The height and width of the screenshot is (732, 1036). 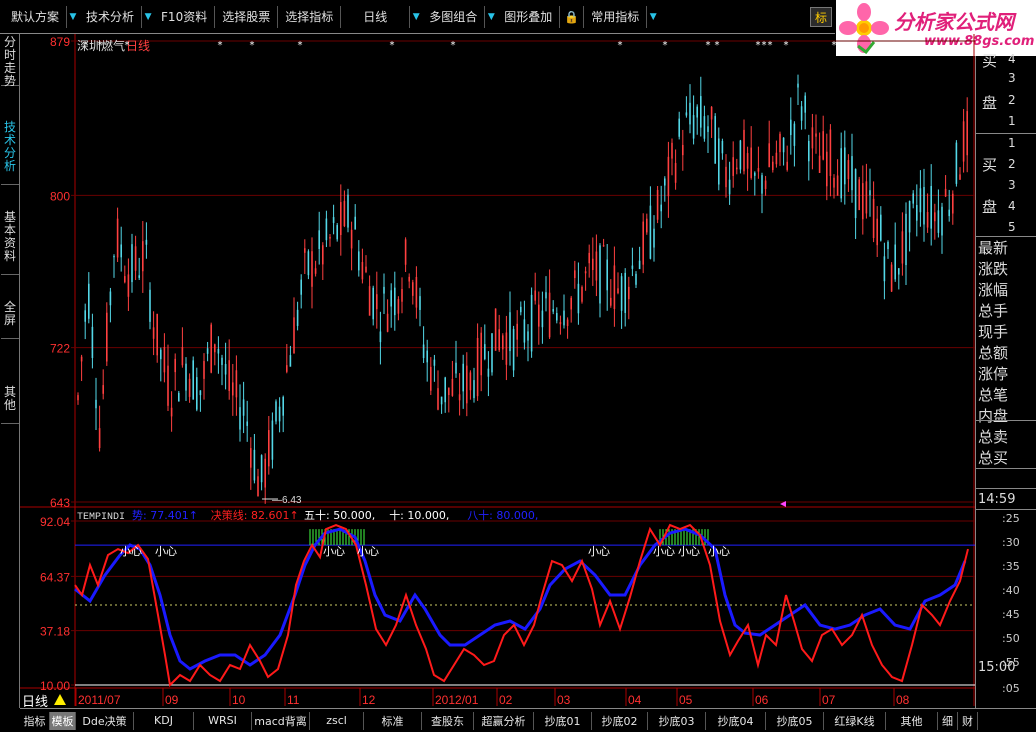 I want to click on bottom-tab-5: macd背离, so click(x=281, y=720).